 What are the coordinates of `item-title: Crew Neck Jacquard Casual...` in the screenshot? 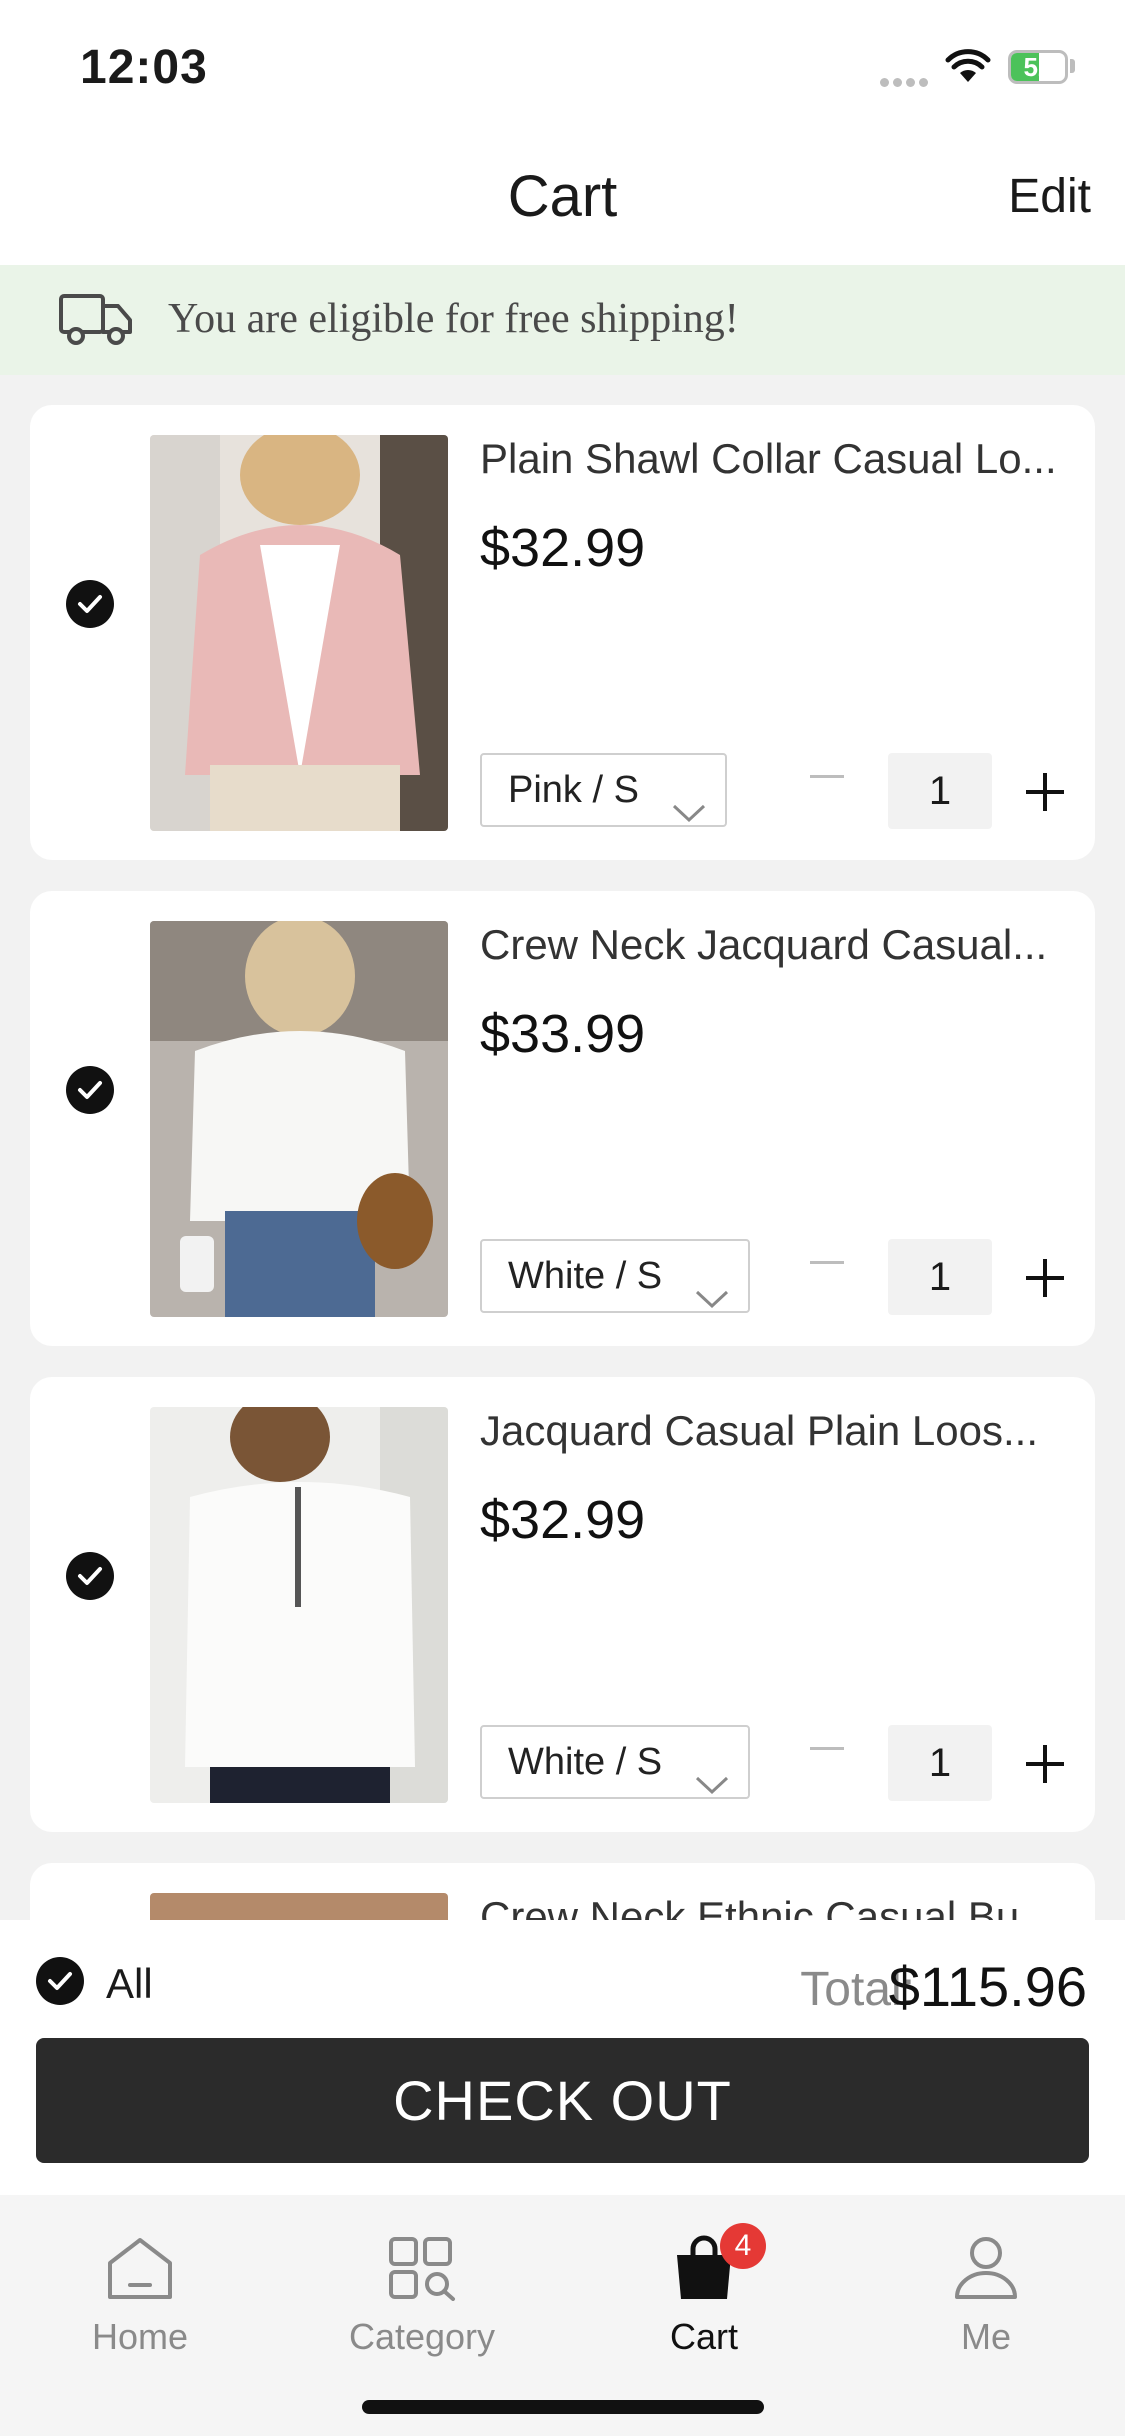 It's located at (780, 945).